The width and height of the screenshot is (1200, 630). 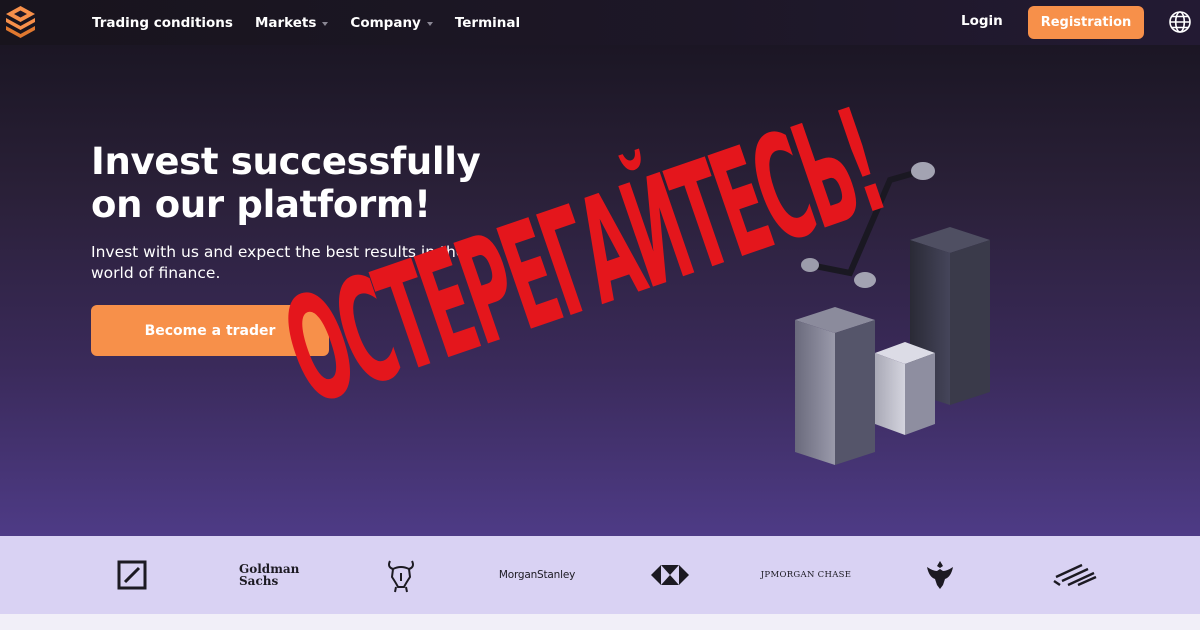 I want to click on goldman-sachs-logo: Goldman Sachs, so click(x=267, y=575).